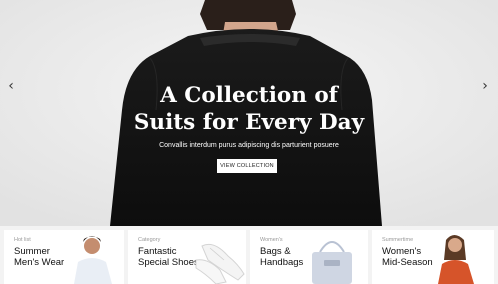  Describe the element at coordinates (249, 95) in the screenshot. I see `hero-title-line-1: A Collection of` at that location.